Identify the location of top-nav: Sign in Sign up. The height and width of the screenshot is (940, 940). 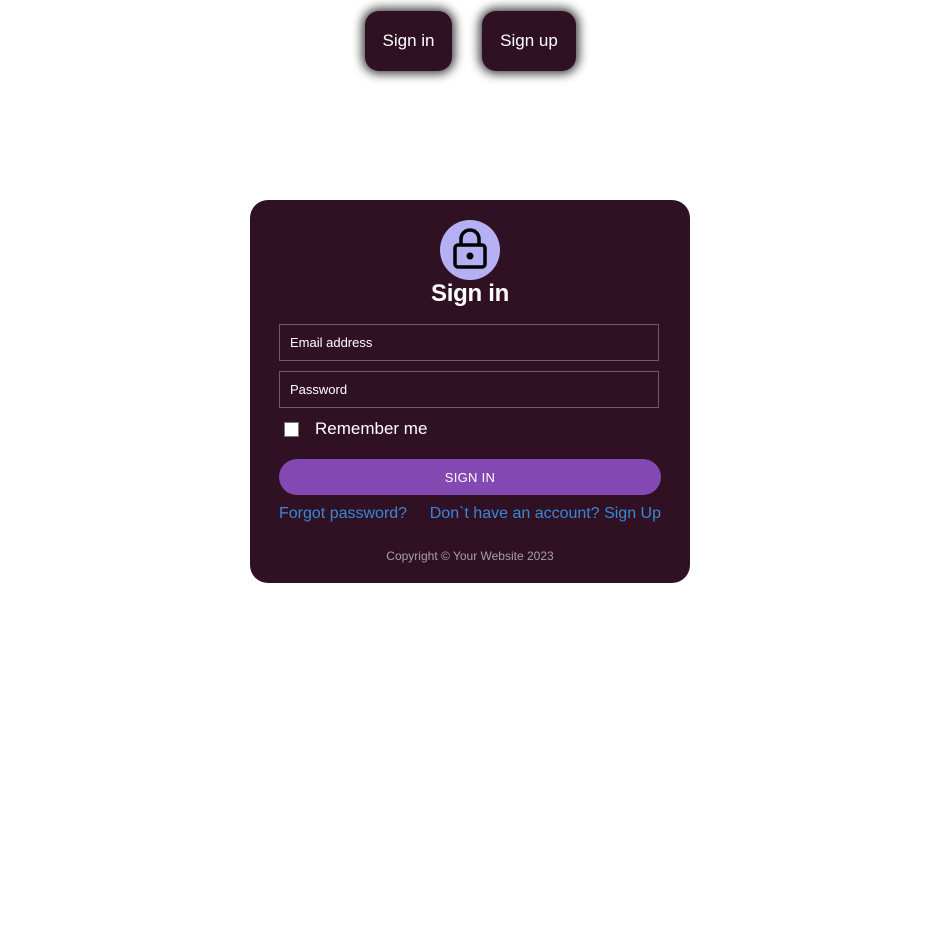
(470, 41).